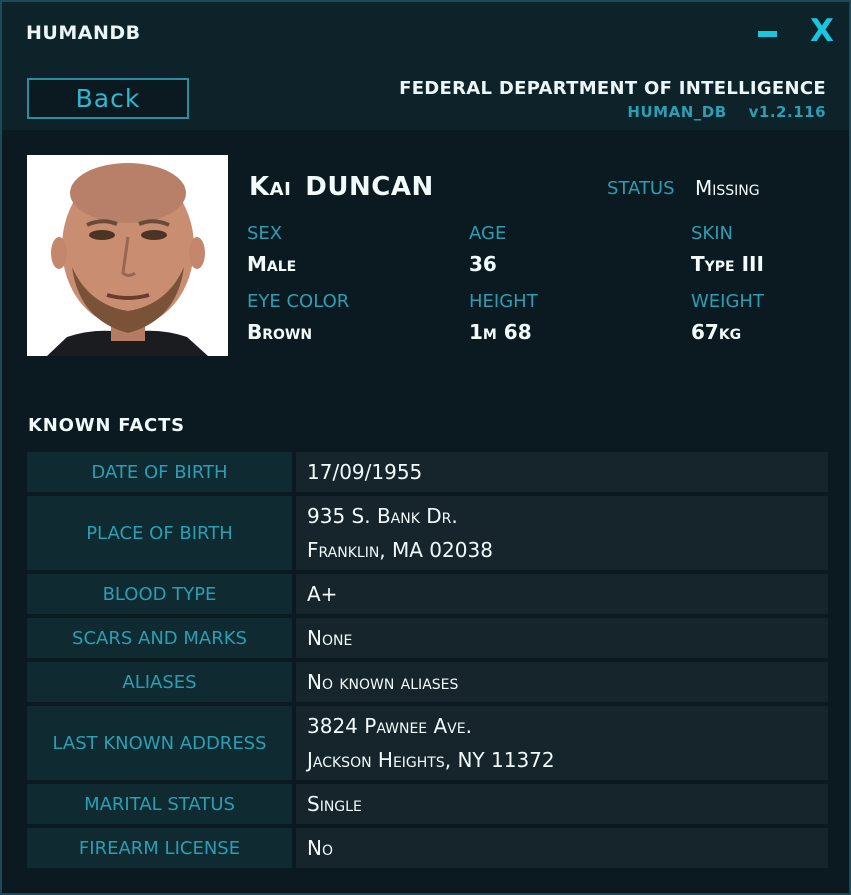 The height and width of the screenshot is (895, 851). I want to click on first-name: Kai, so click(270, 187).